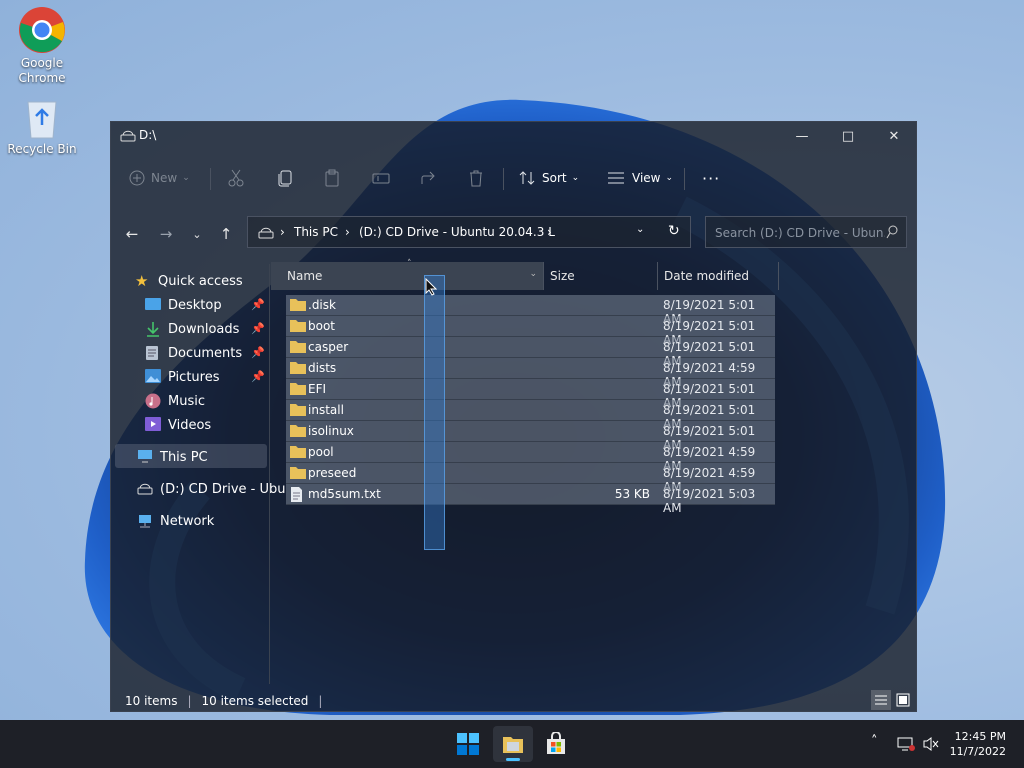  I want to click on delete-button, so click(476, 178).